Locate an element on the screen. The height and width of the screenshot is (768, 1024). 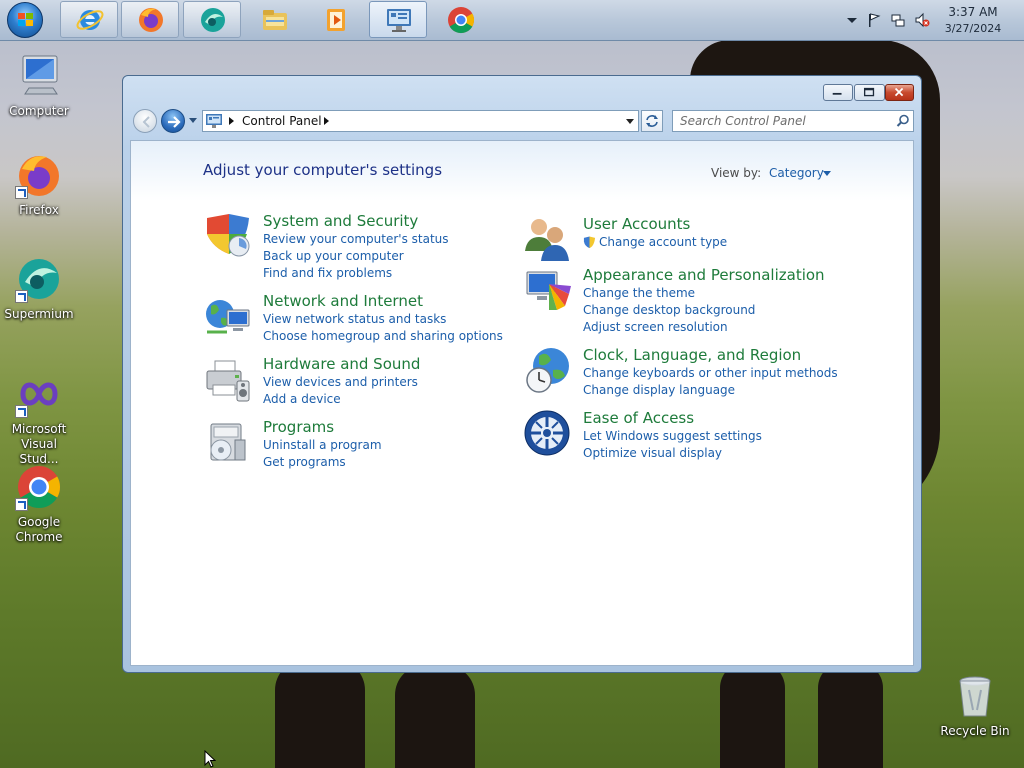
taskbar-supermium is located at coordinates (212, 19).